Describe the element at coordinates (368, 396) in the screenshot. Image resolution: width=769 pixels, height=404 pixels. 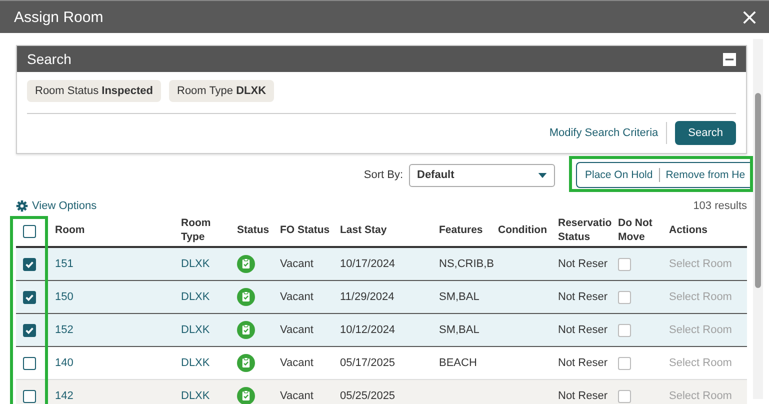
I see `last-stay-date: 05/25/2025` at that location.